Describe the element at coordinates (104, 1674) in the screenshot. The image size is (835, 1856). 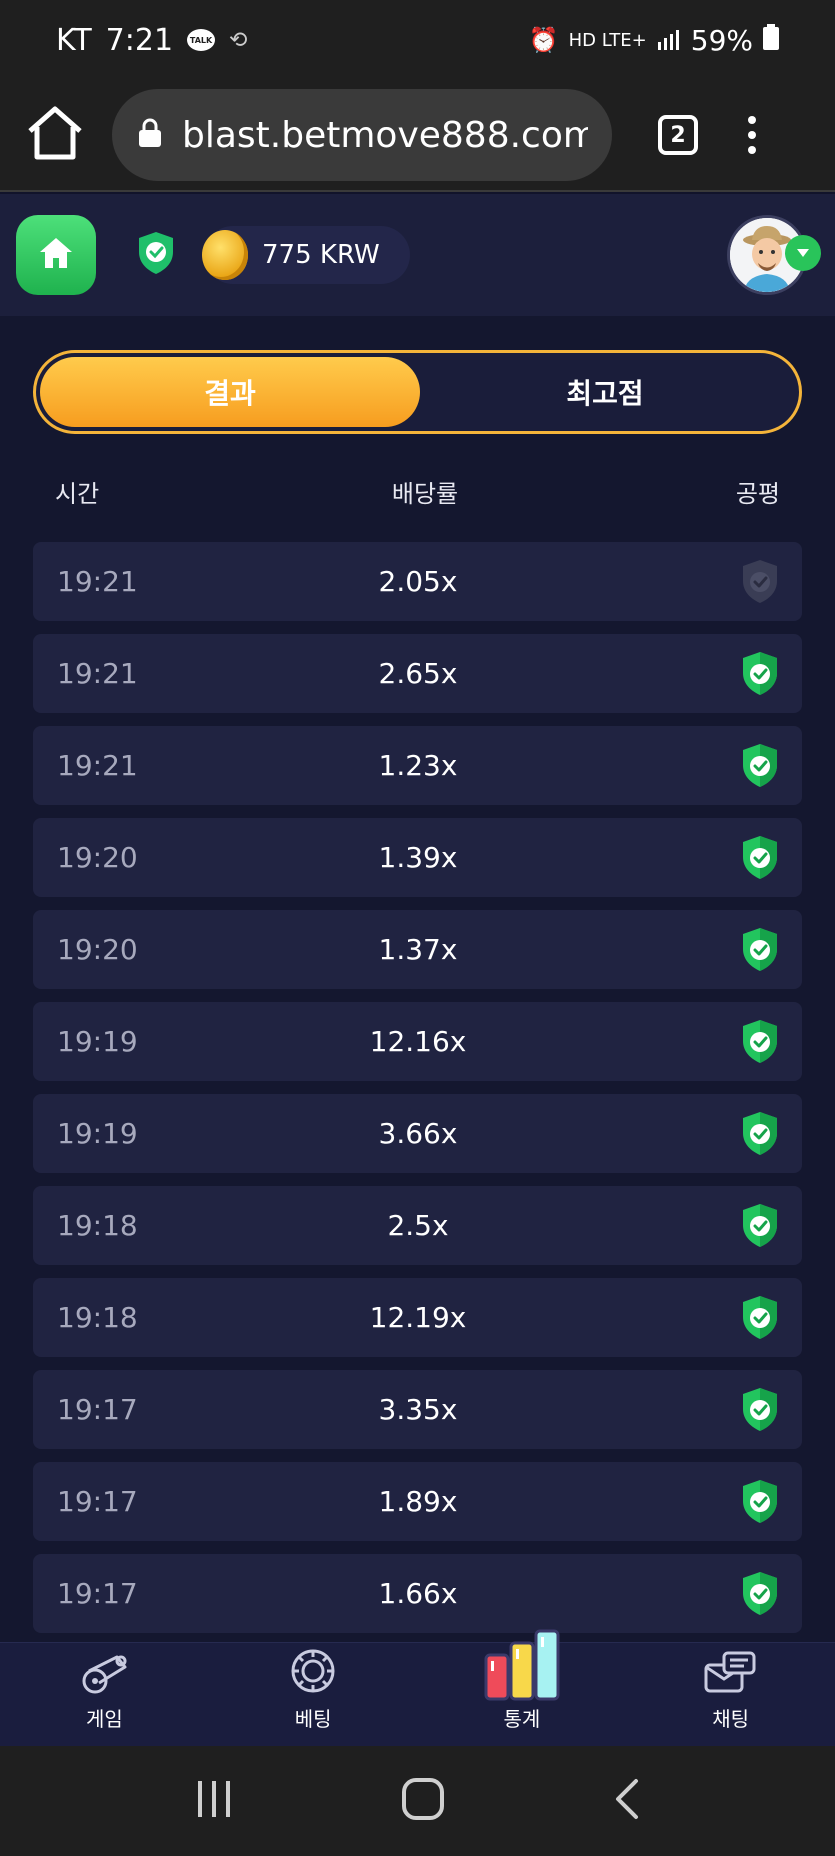
I see `cannon-icon` at that location.